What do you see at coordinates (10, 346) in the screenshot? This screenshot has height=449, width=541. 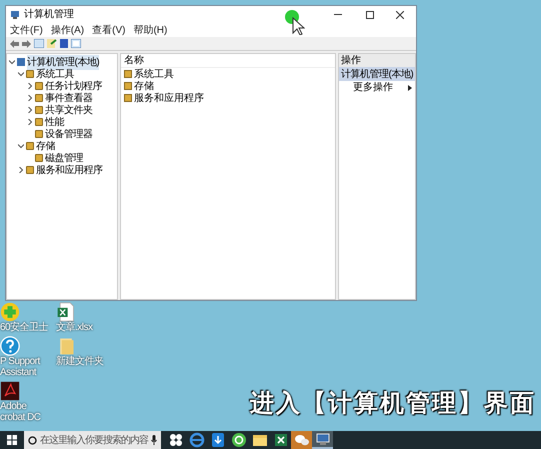 I see `question-mark-icon` at bounding box center [10, 346].